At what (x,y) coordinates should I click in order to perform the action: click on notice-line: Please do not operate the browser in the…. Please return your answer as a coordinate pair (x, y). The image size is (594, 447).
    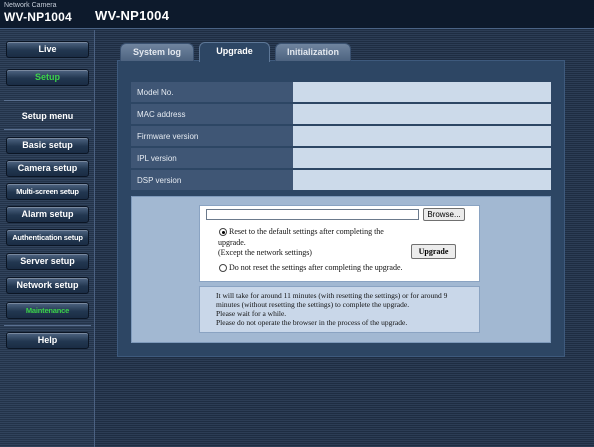
    Looking at the image, I should click on (312, 322).